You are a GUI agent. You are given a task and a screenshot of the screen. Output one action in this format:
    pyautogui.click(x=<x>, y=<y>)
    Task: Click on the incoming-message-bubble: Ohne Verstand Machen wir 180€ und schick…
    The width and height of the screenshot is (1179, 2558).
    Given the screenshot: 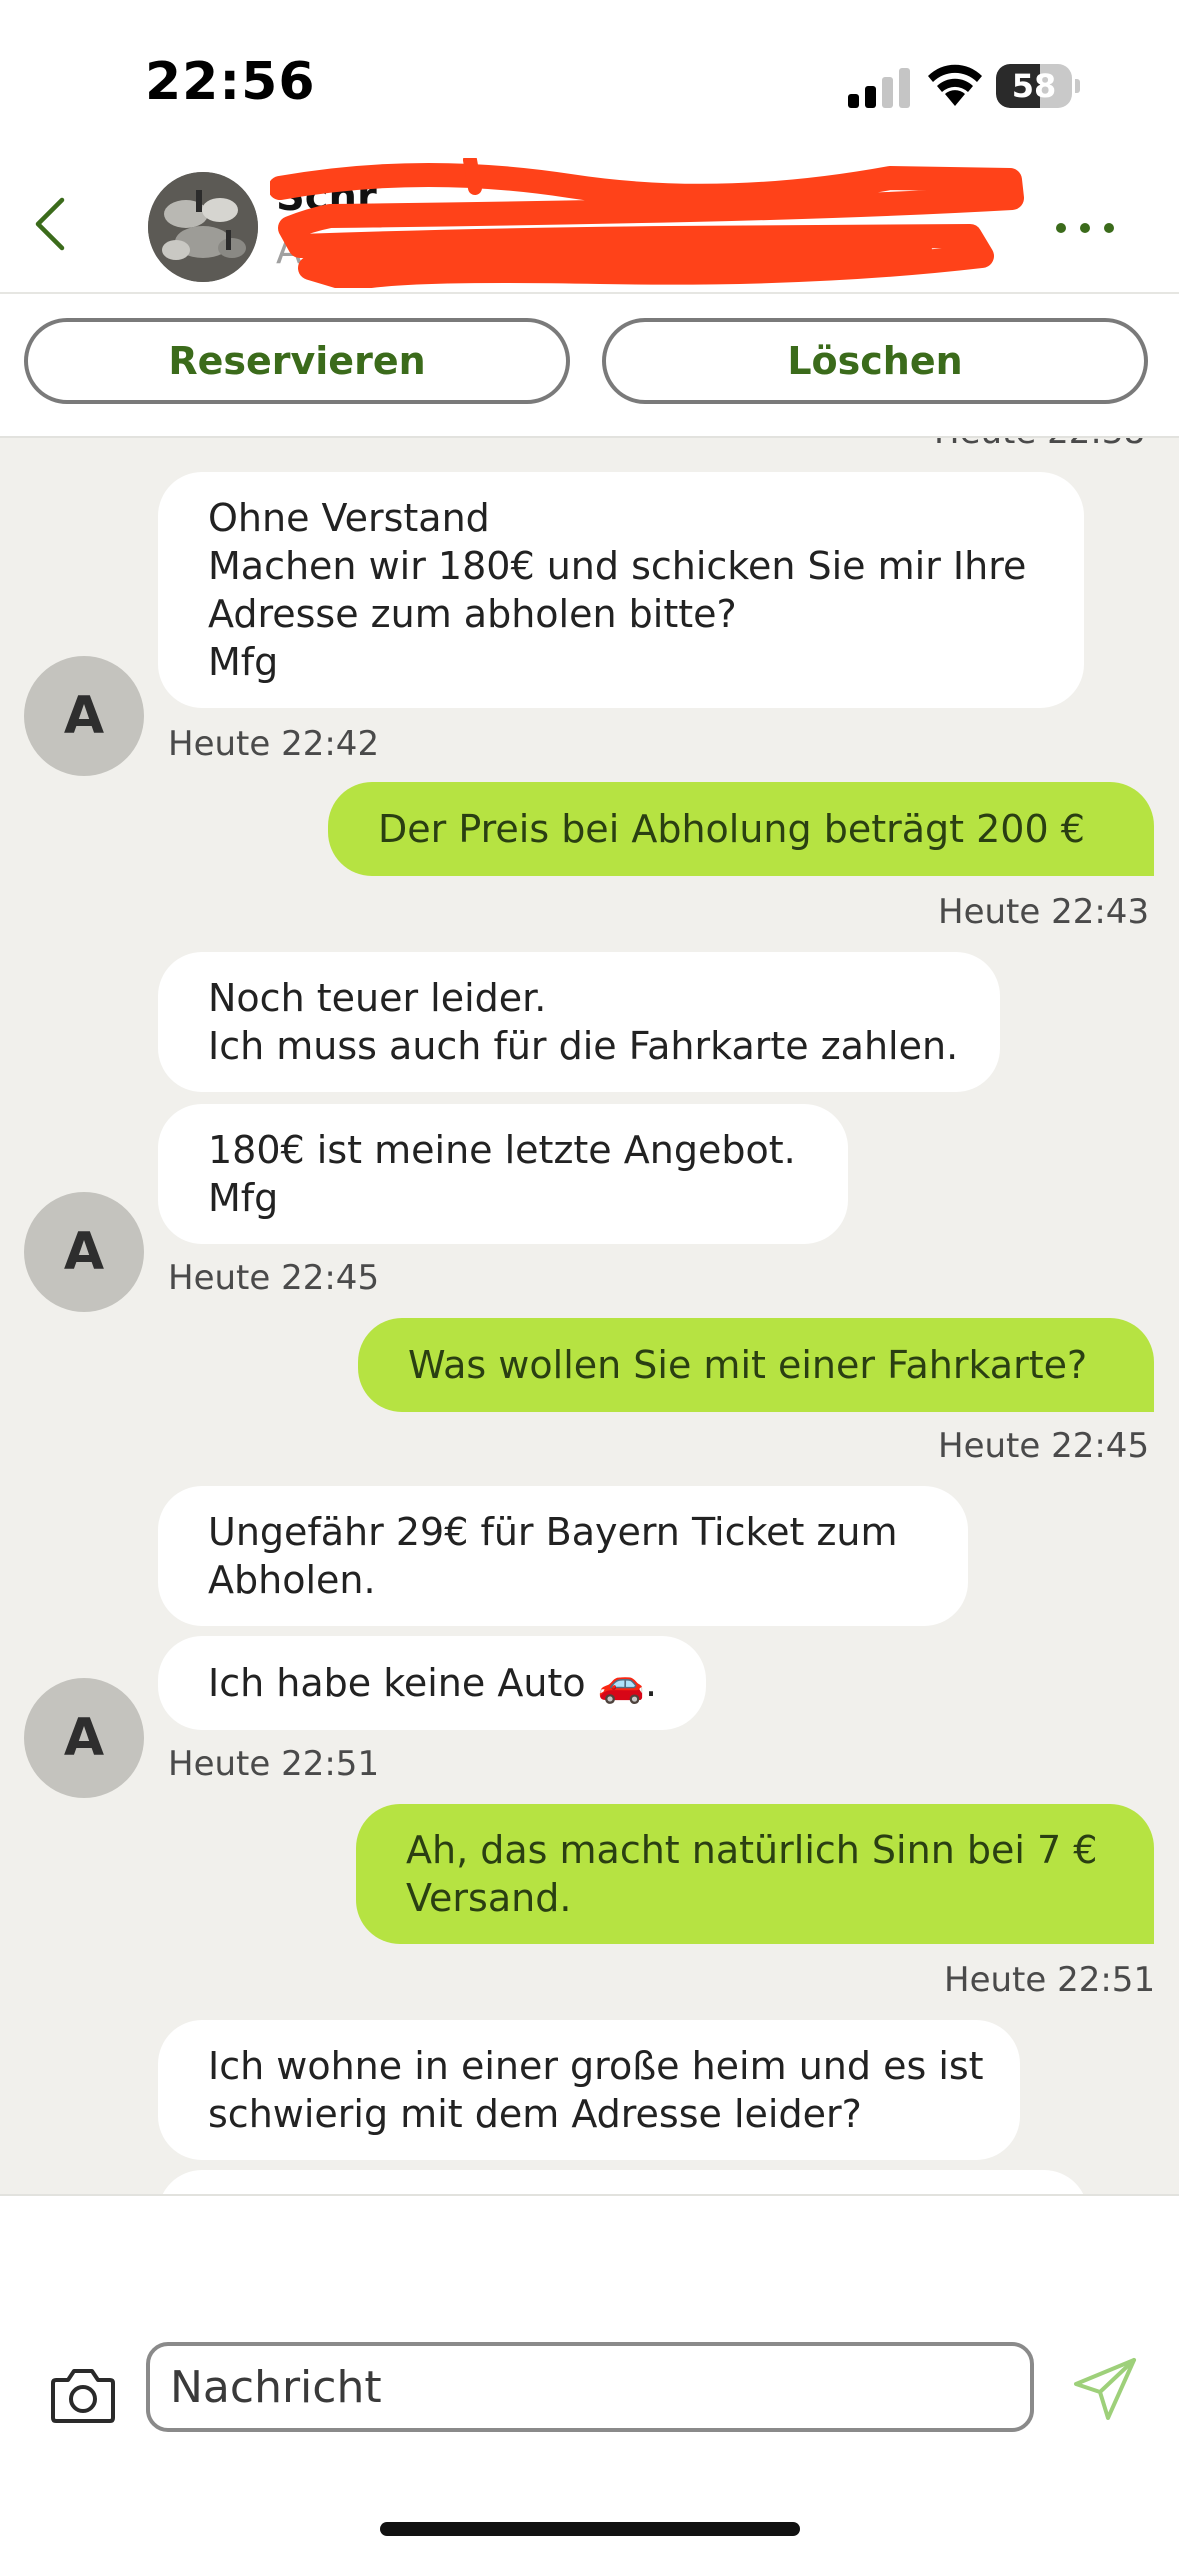 What is the action you would take?
    pyautogui.click(x=621, y=590)
    